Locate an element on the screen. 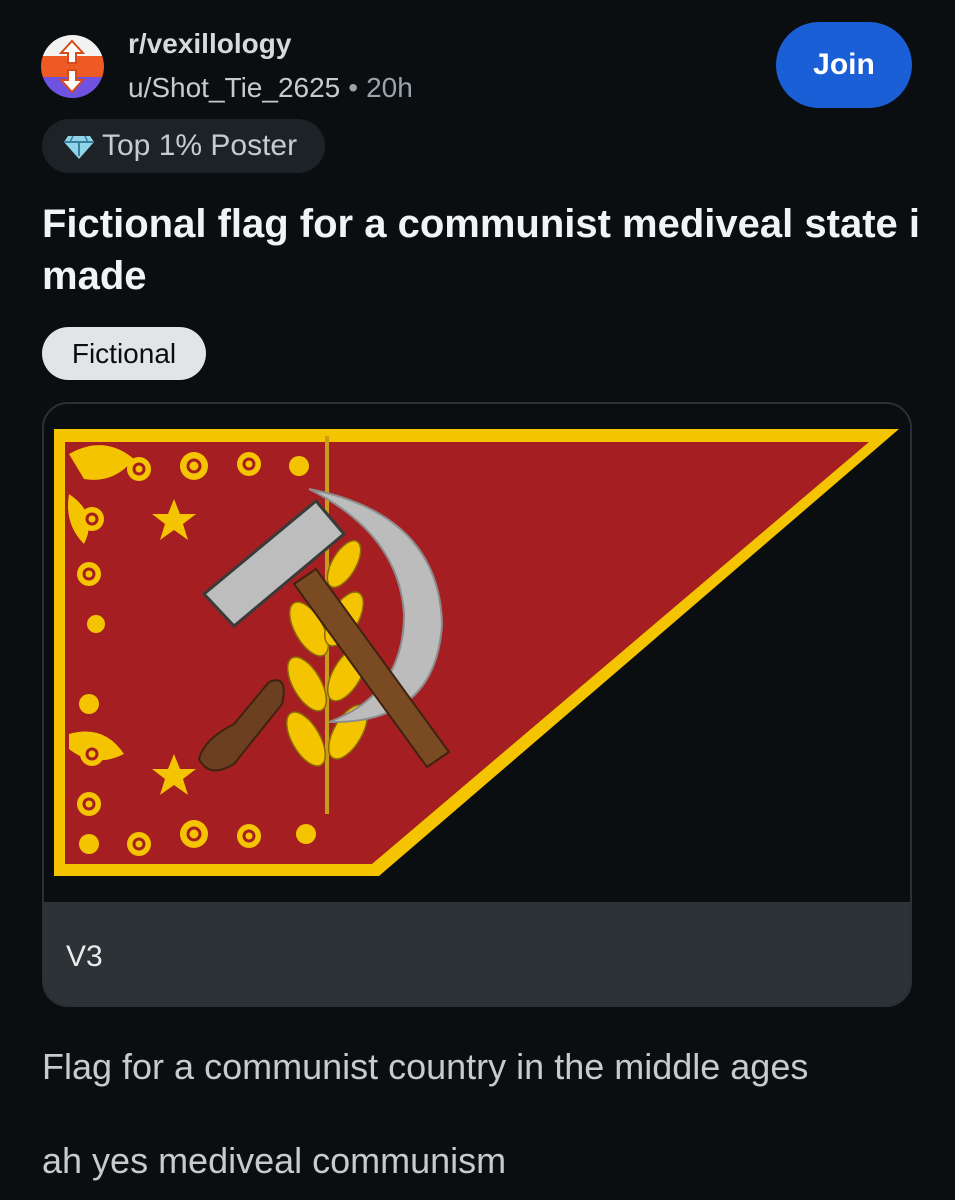 The width and height of the screenshot is (955, 1200). subreddit-name: r/vexillology is located at coordinates (209, 44).